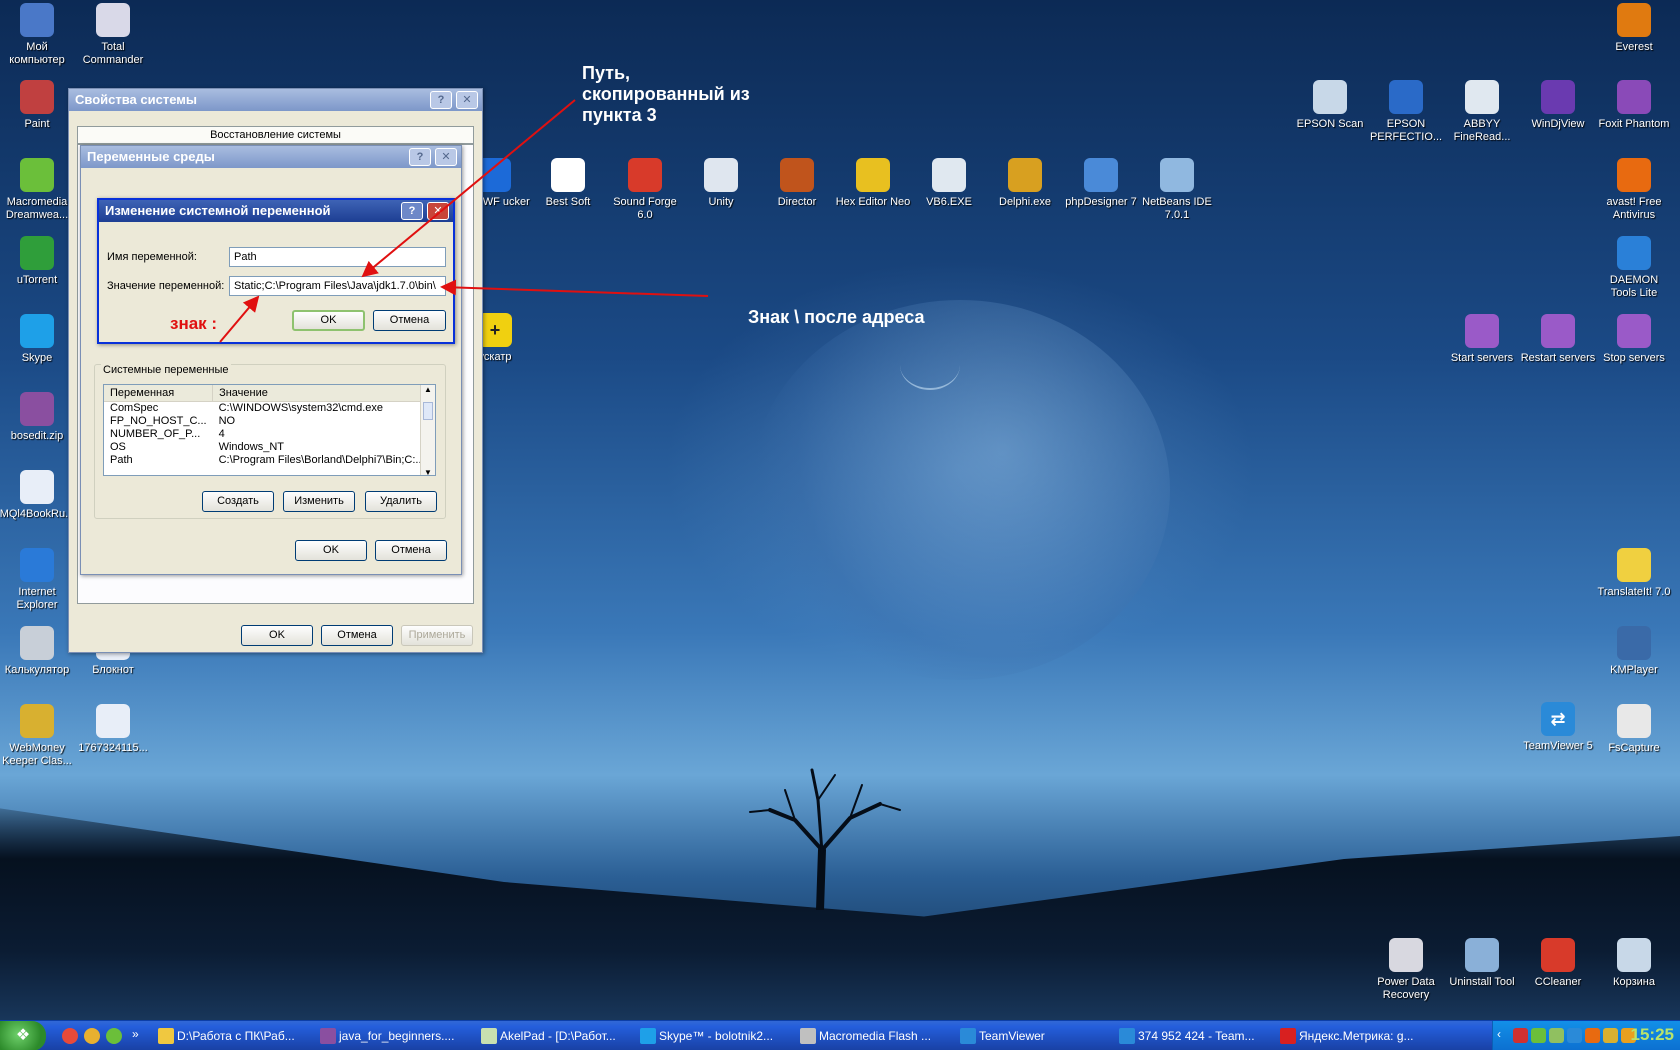 The width and height of the screenshot is (1680, 1050). Describe the element at coordinates (1652, 1035) in the screenshot. I see `clock: 15:25` at that location.